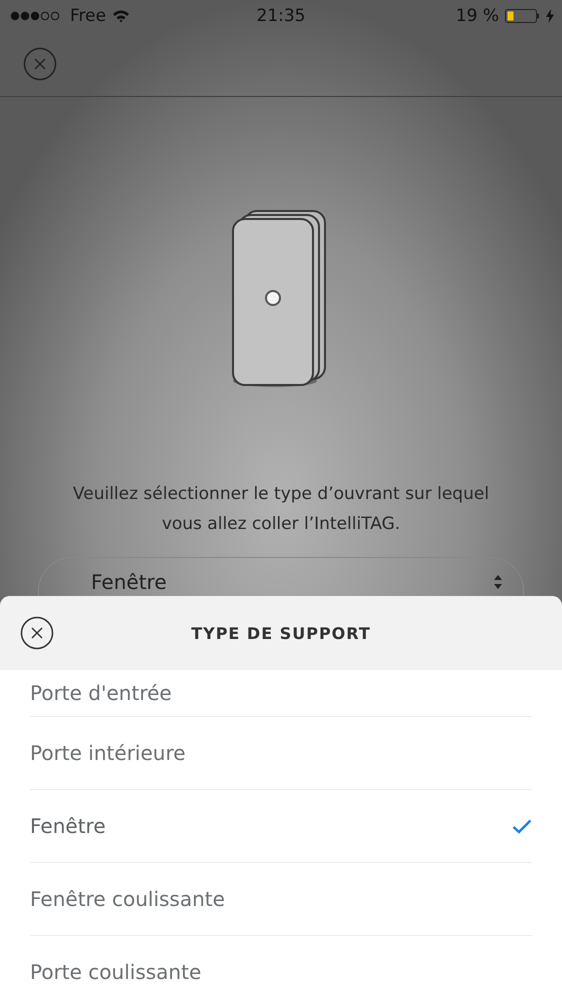 Image resolution: width=562 pixels, height=1000 pixels. I want to click on carrier-name: Free, so click(88, 16).